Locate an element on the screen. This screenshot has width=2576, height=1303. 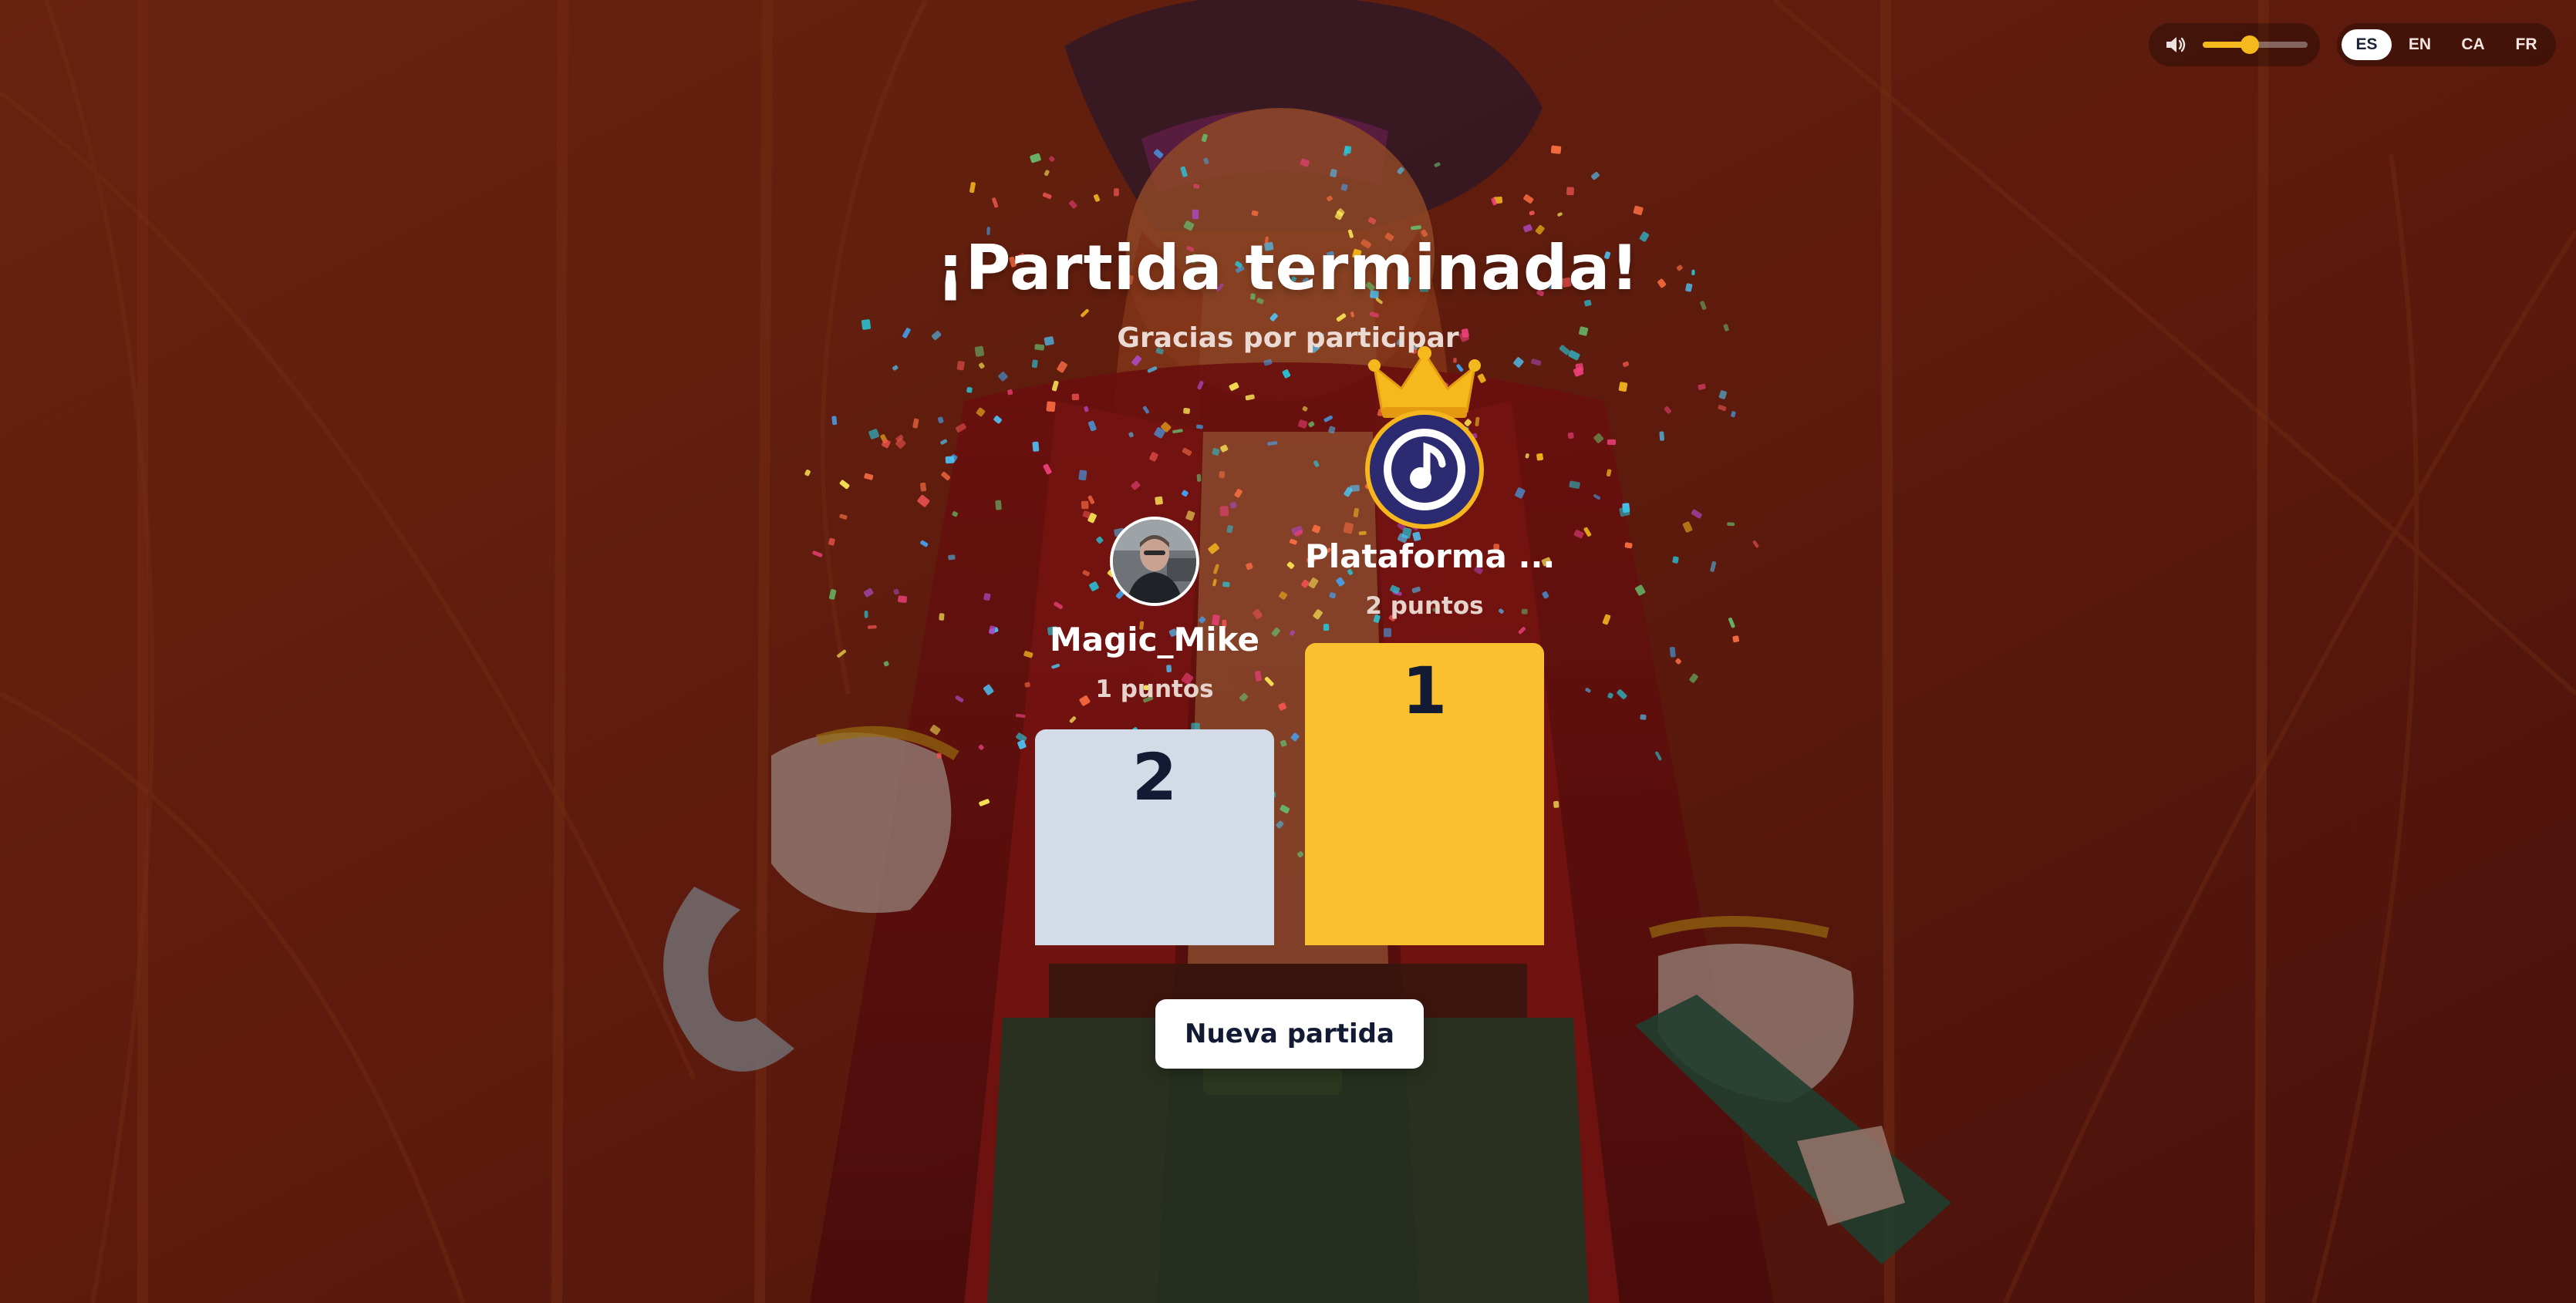
music-note-logo-icon is located at coordinates (1424, 470).